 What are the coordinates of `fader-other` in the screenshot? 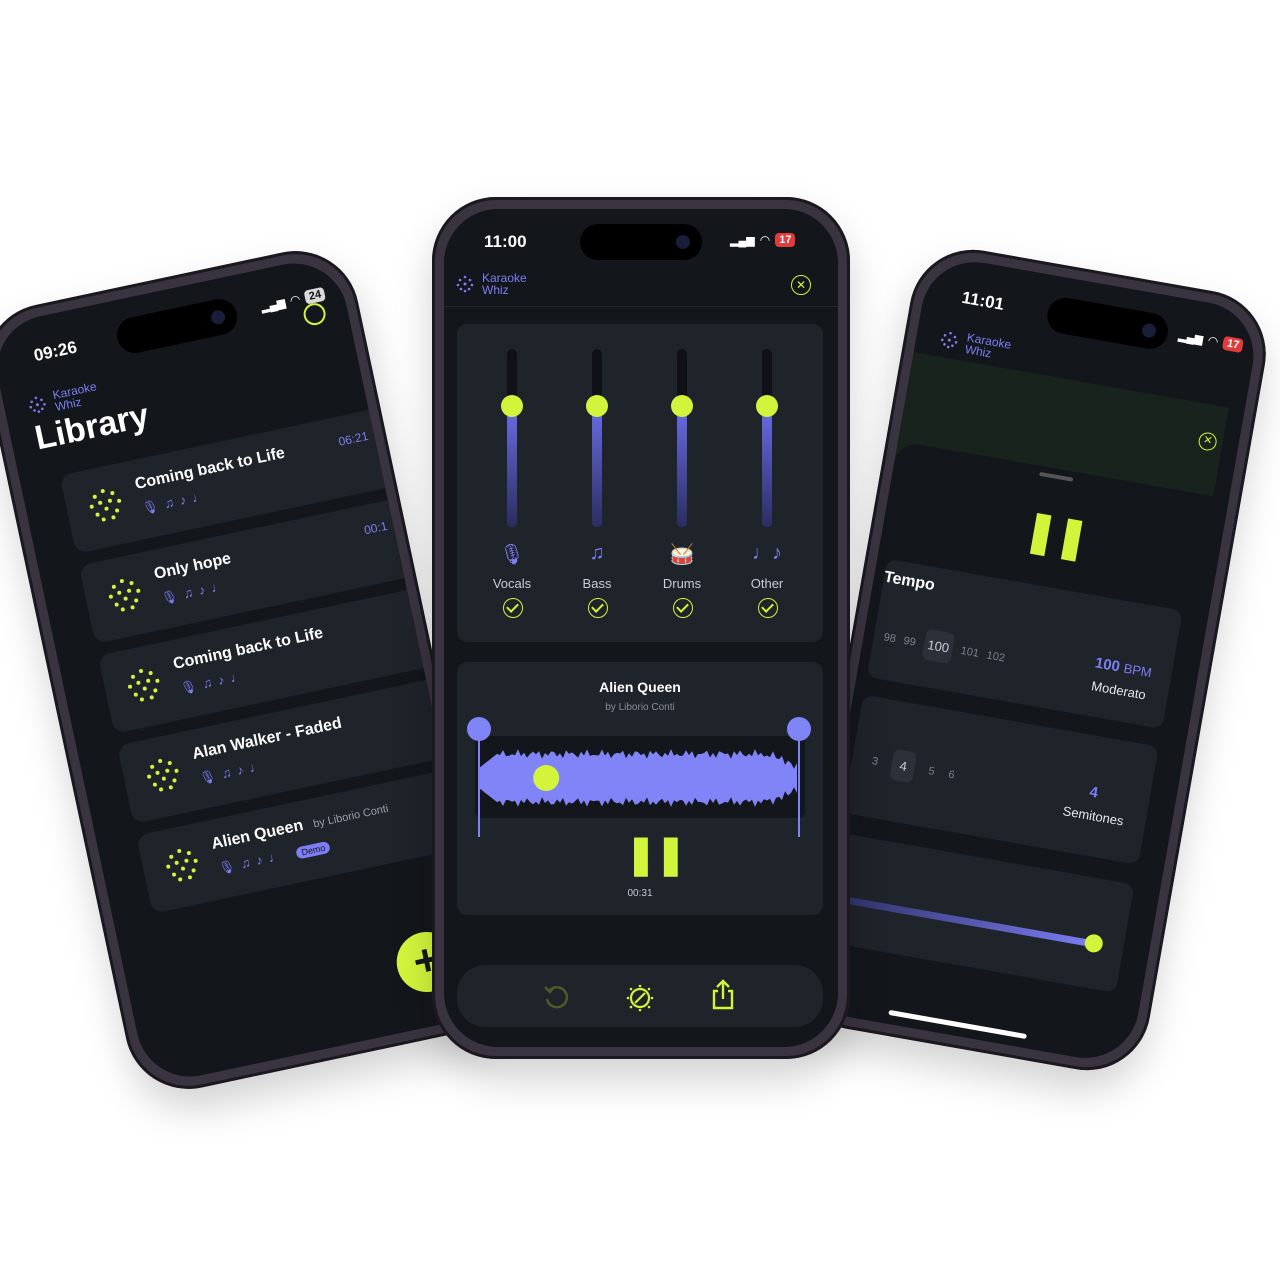 It's located at (767, 438).